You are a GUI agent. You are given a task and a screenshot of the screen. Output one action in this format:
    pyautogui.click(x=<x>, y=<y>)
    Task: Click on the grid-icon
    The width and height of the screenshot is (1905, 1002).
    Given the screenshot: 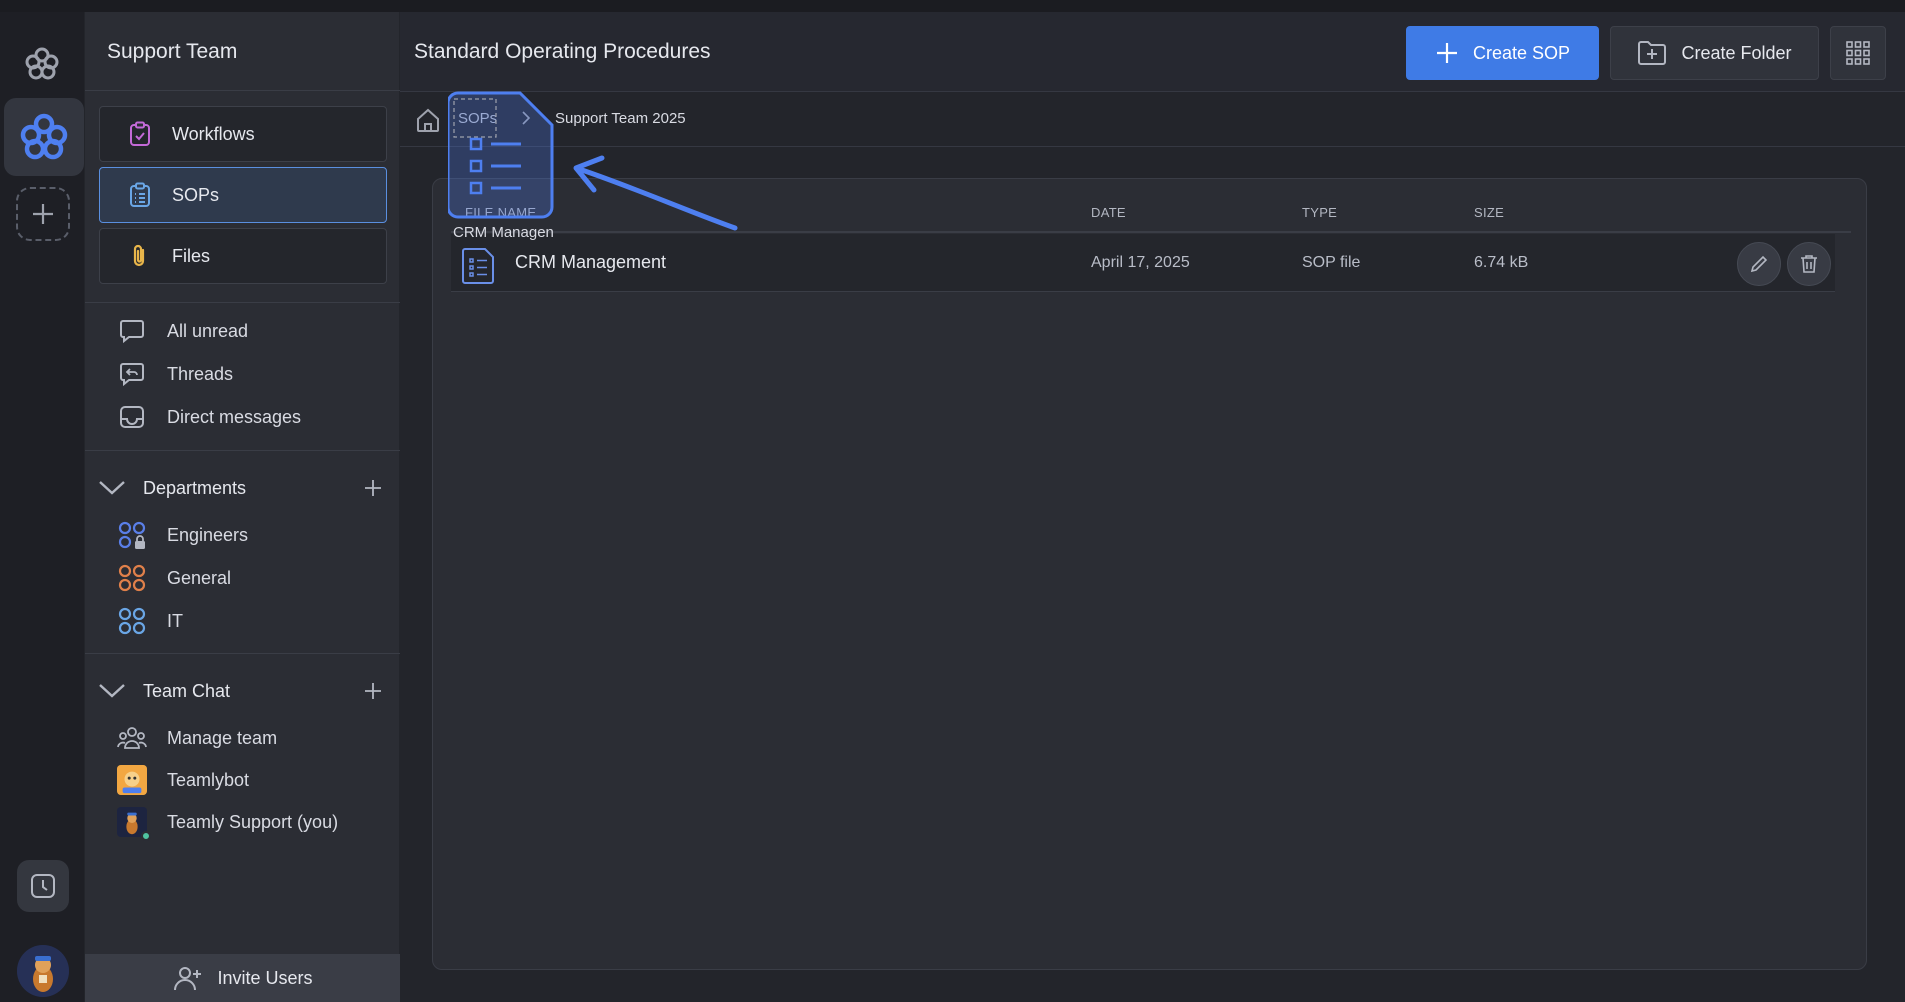 What is the action you would take?
    pyautogui.click(x=1858, y=53)
    